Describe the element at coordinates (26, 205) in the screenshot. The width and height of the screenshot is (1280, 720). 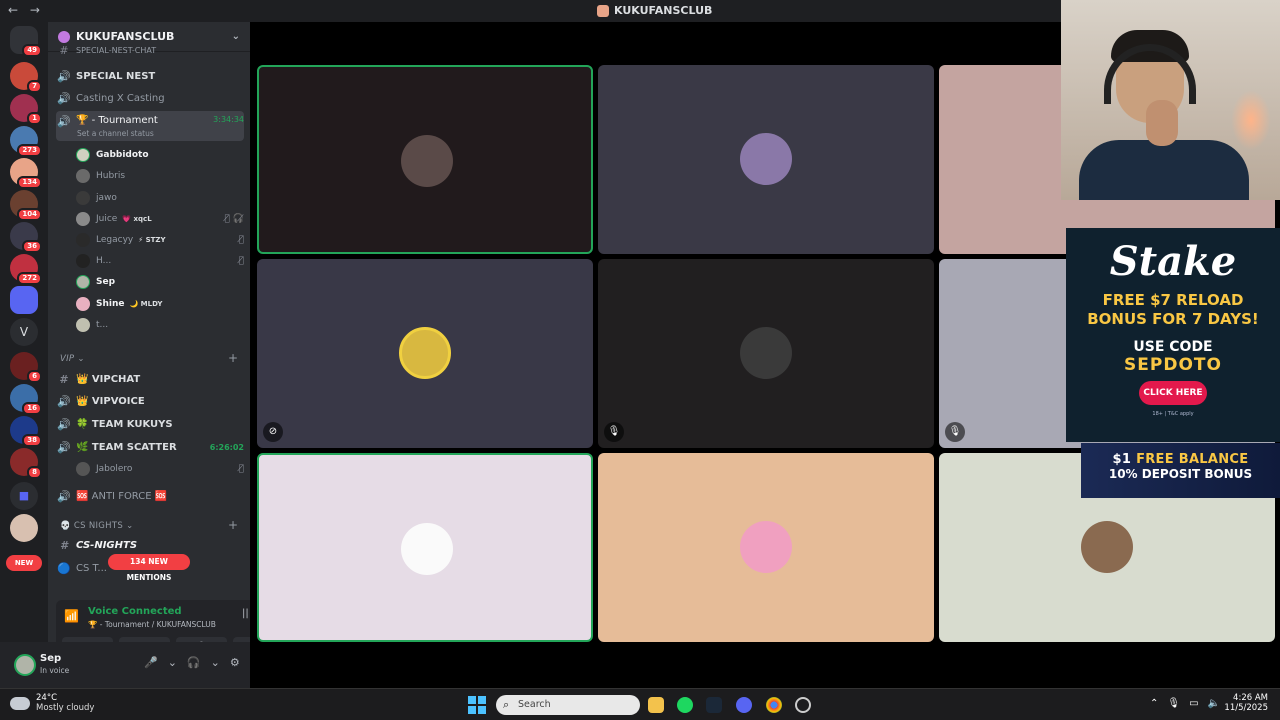
I see `server-icon: 104` at that location.